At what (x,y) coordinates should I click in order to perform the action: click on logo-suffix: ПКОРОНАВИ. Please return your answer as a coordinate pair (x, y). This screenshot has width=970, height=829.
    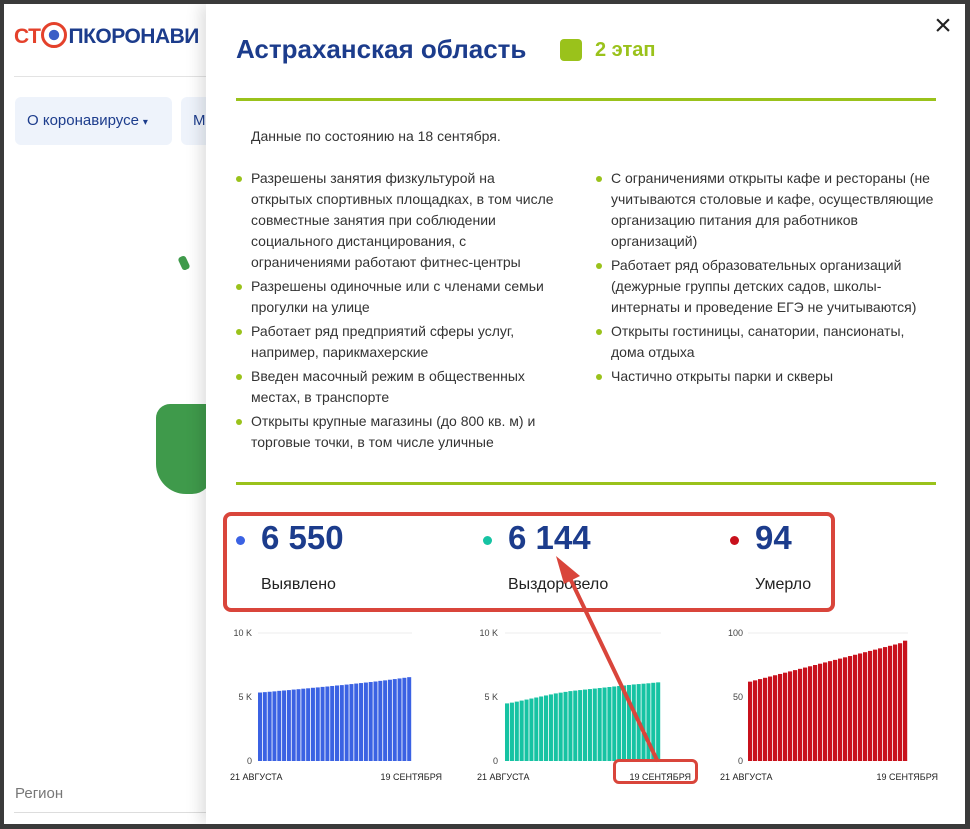
    Looking at the image, I should click on (133, 36).